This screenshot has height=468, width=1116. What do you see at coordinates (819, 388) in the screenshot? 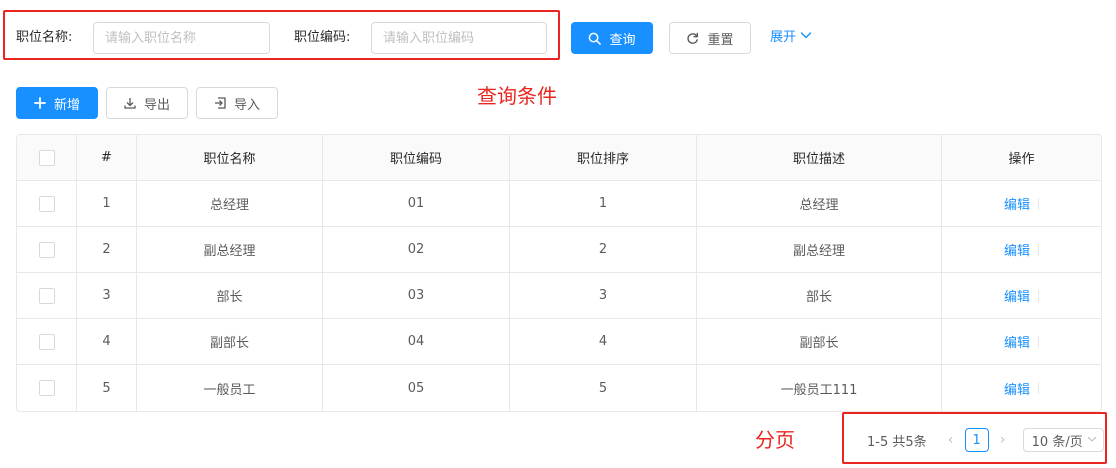
I see `row-position-desc: 一般员工111` at bounding box center [819, 388].